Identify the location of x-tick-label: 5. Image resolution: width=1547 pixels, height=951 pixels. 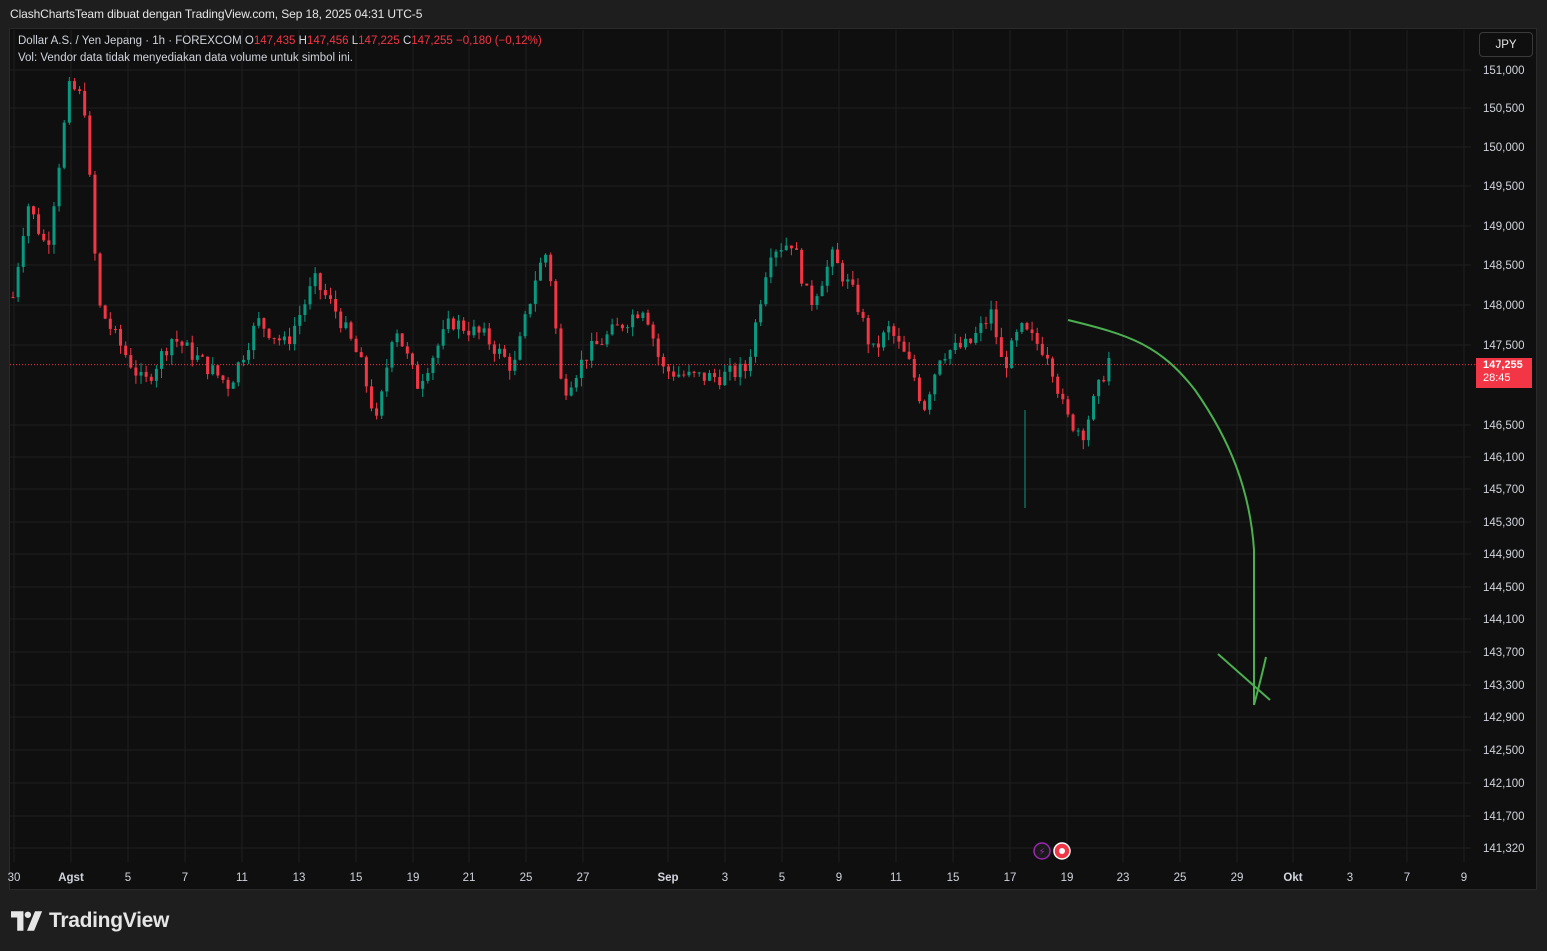
(128, 878).